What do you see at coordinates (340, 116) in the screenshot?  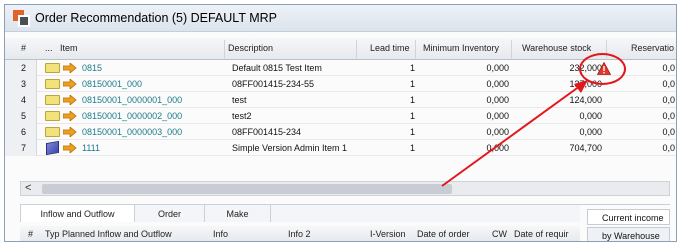 I see `table-row: 5 08150001_0000002_000 test2 1 0,000 0,000 0,0` at bounding box center [340, 116].